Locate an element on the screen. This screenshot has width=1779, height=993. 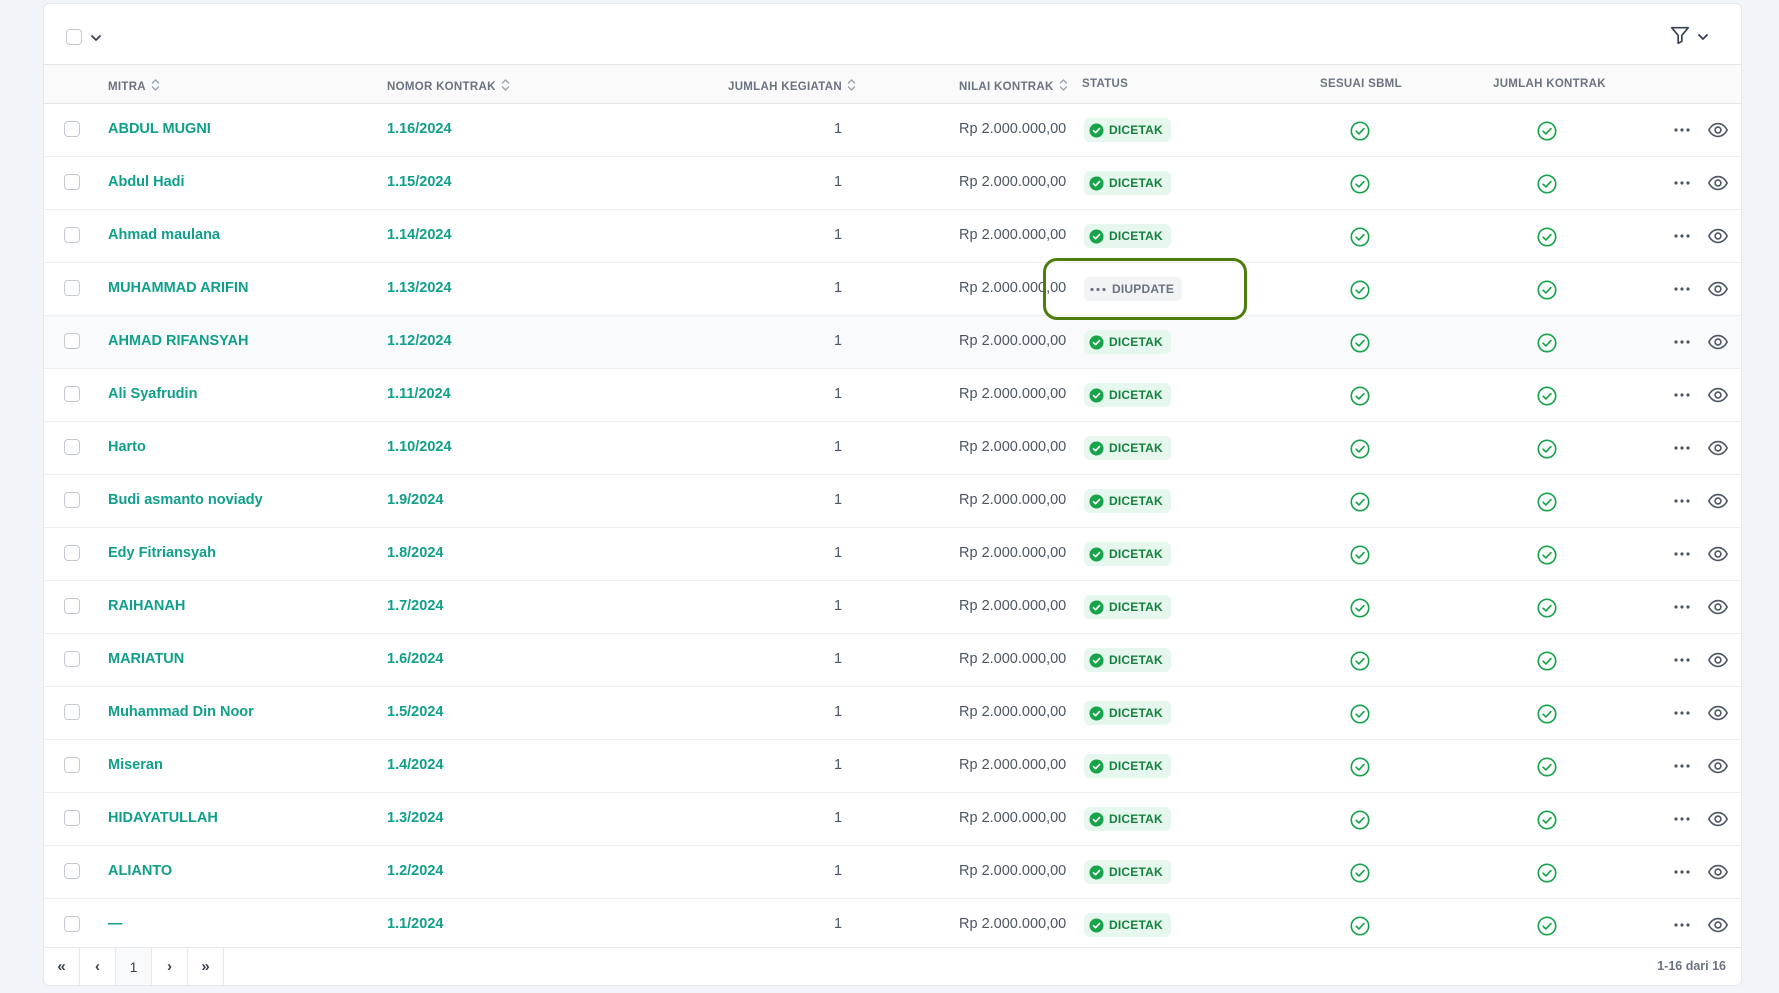
table-row: Miseran 1.4/2024 1 Rp 2.000.000,00 DICETAK is located at coordinates (892, 766).